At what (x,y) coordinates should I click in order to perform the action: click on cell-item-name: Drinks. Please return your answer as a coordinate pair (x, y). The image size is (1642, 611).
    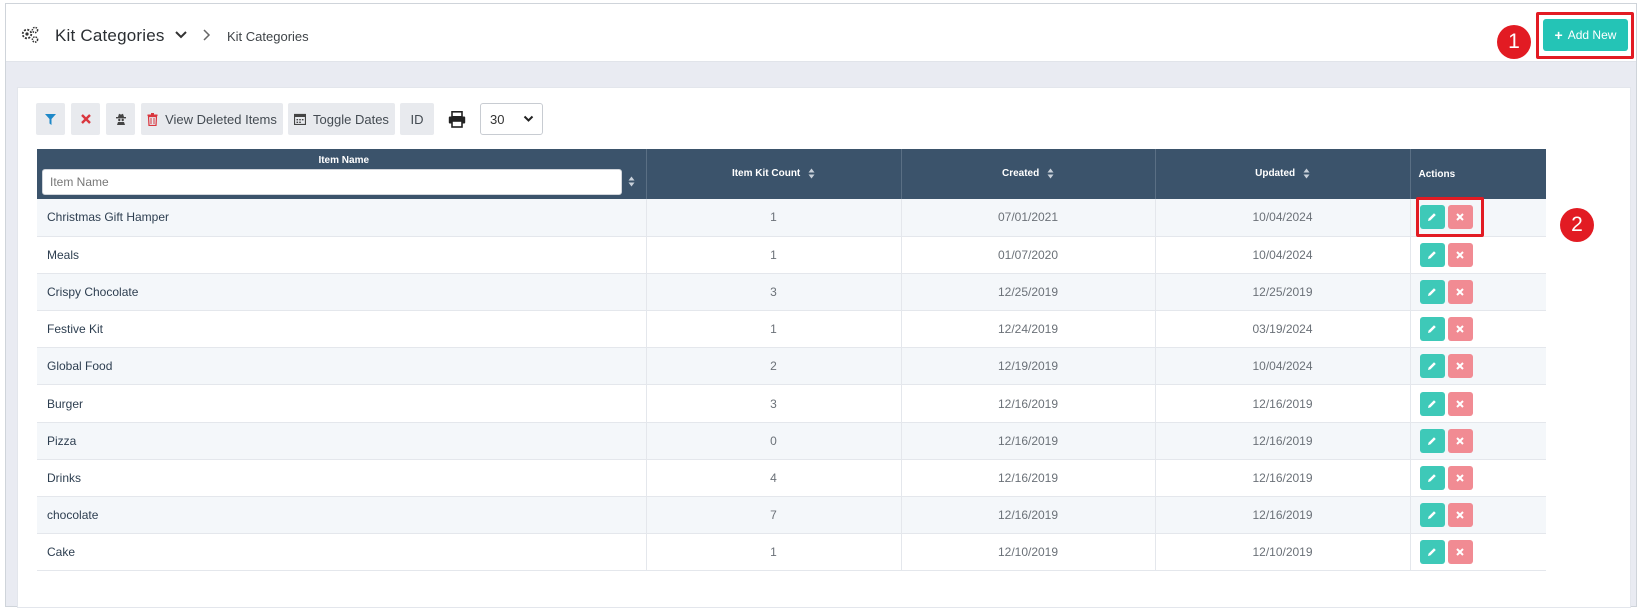
    Looking at the image, I should click on (342, 478).